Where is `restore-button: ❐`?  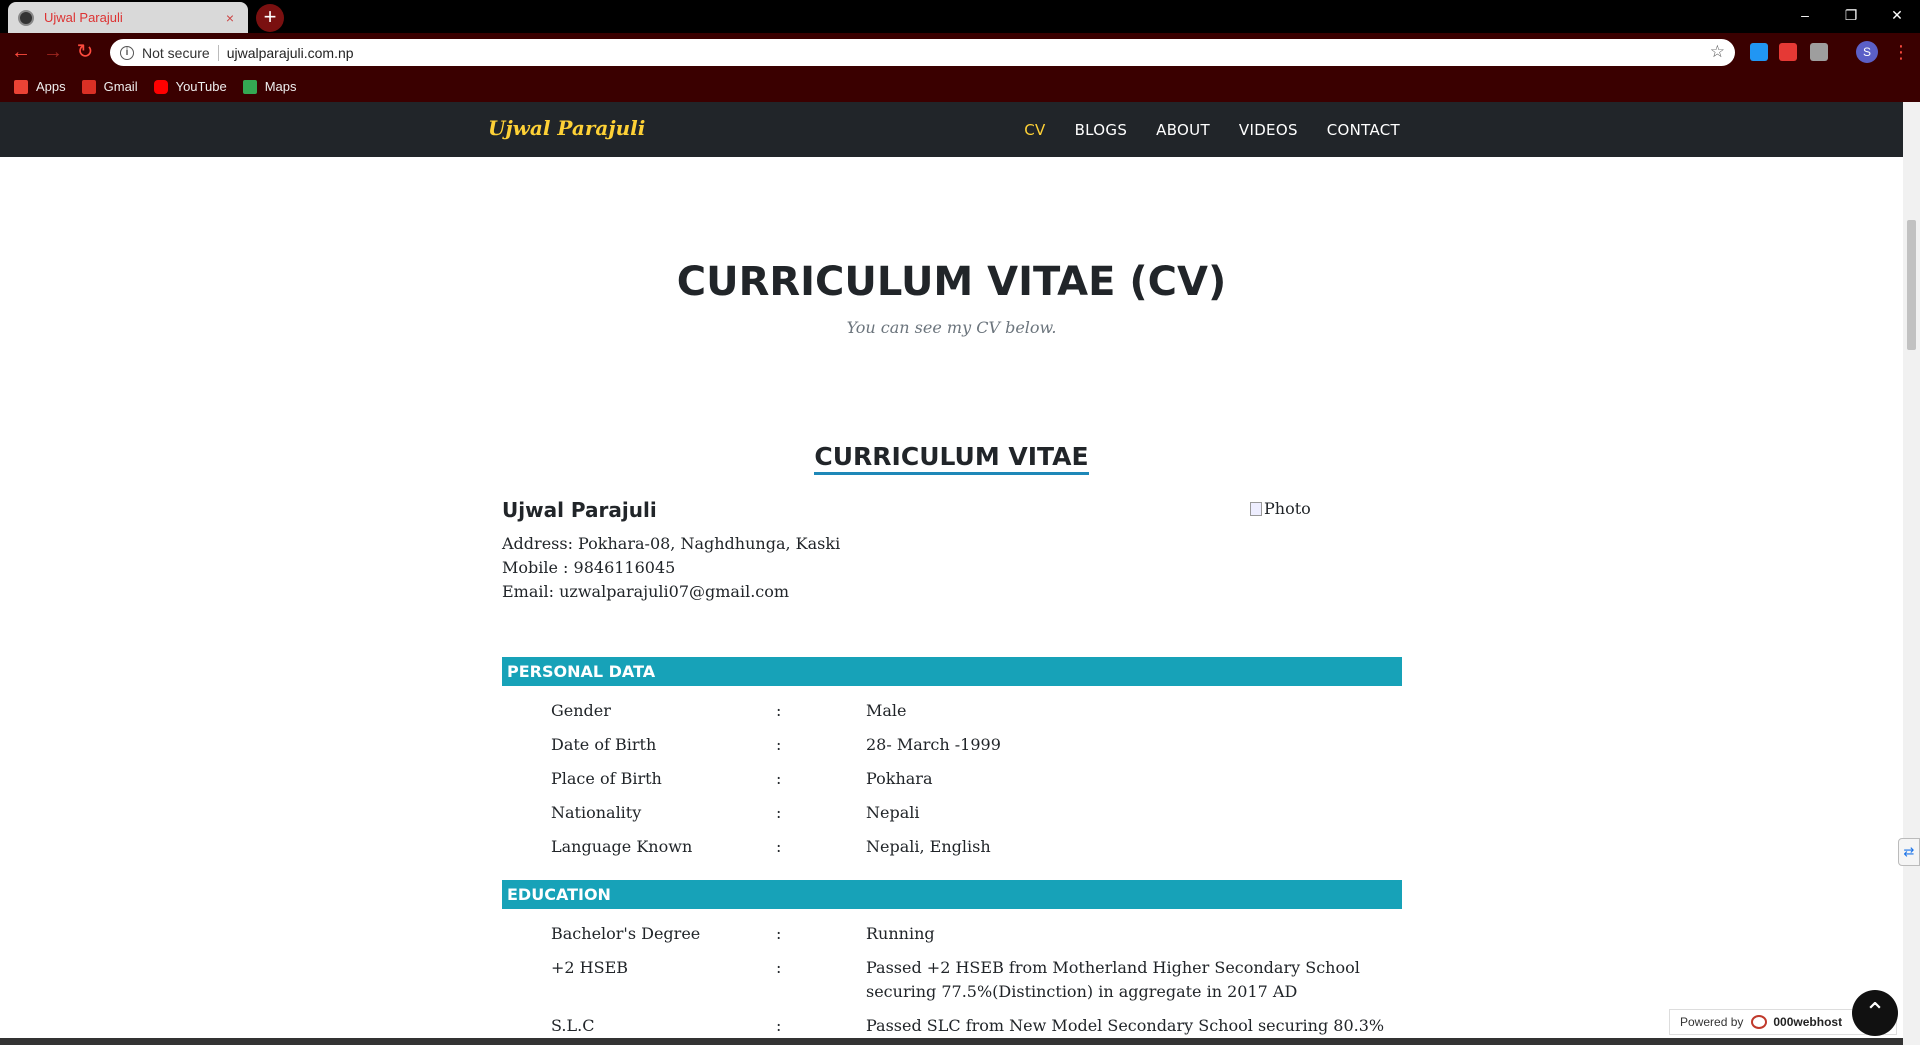
restore-button: ❐ is located at coordinates (1851, 15).